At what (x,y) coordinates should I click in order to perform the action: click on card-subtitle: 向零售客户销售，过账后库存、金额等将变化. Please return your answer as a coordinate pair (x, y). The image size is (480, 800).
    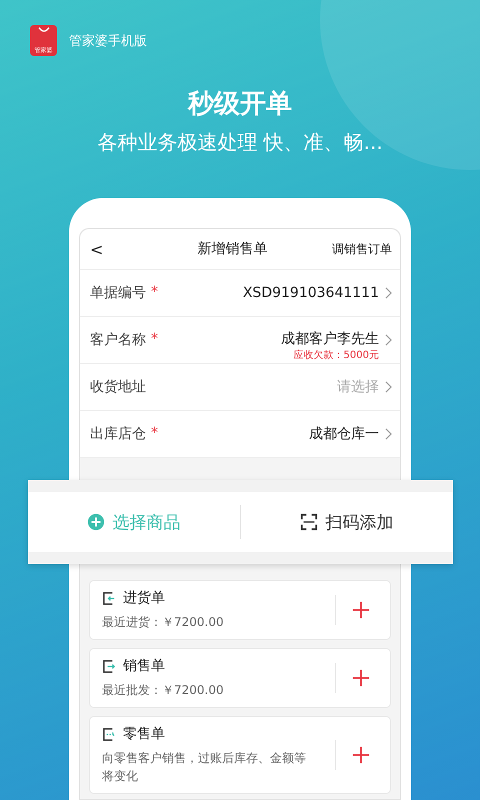
    Looking at the image, I should click on (204, 767).